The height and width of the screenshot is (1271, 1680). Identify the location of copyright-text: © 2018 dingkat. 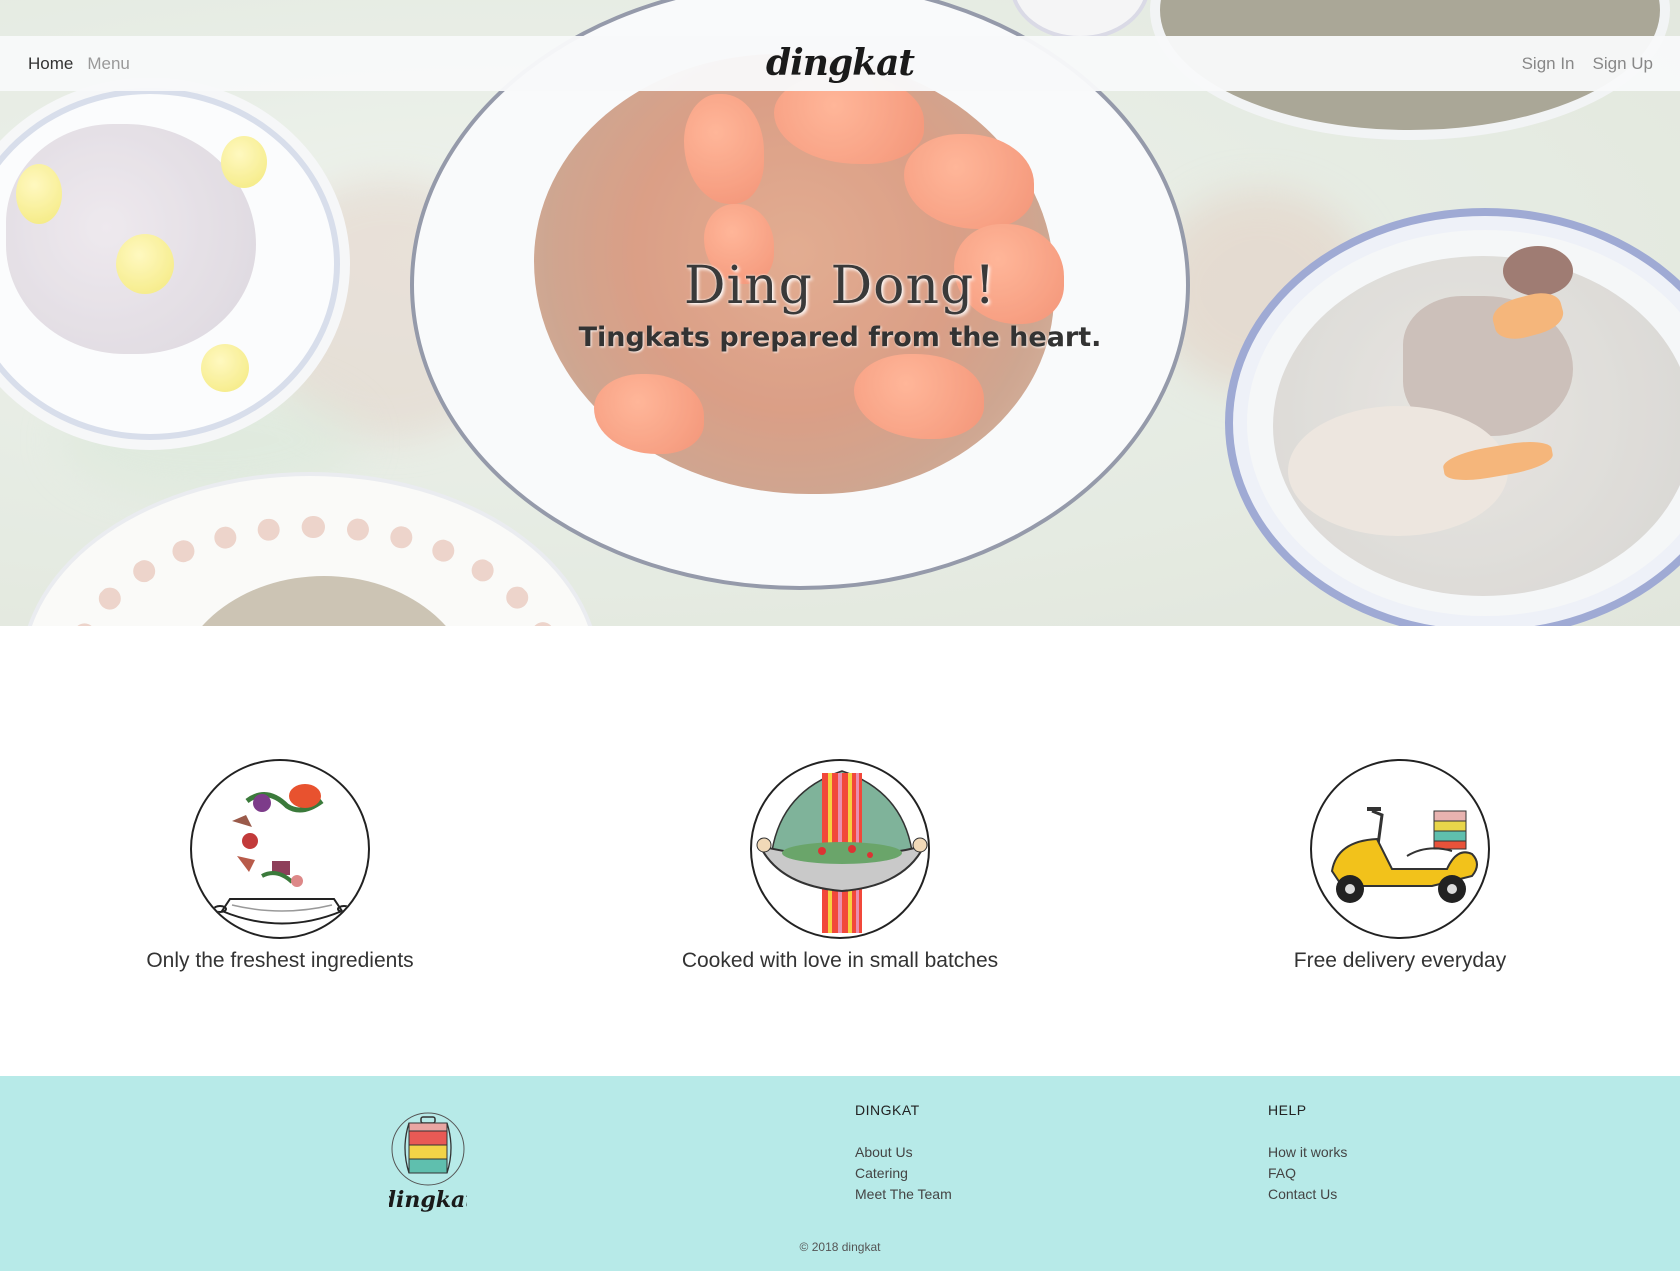
(840, 1247).